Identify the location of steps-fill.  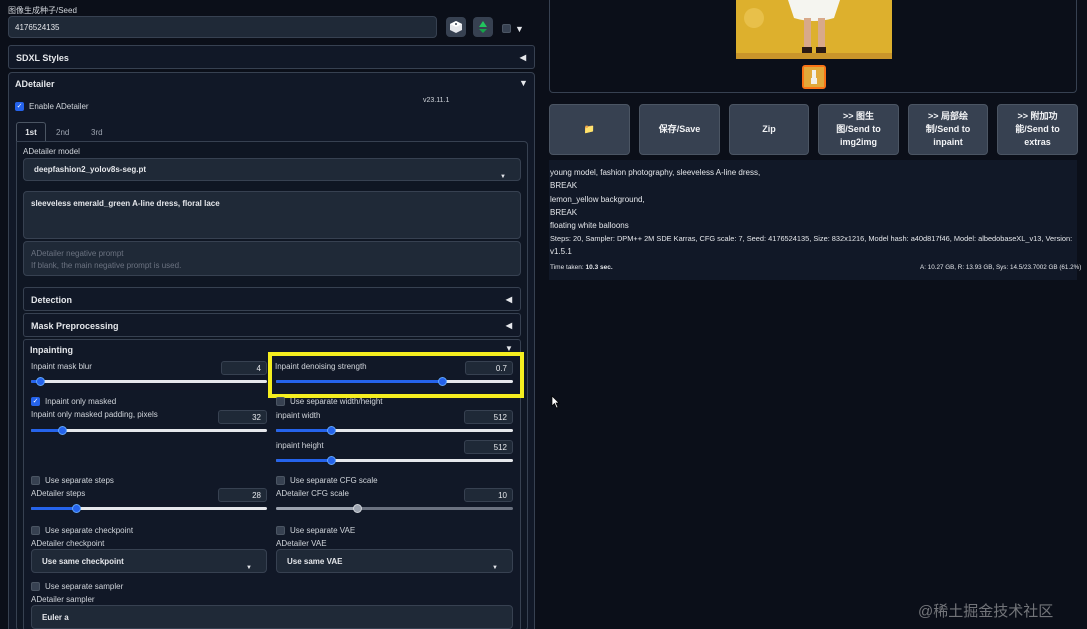
(53, 508).